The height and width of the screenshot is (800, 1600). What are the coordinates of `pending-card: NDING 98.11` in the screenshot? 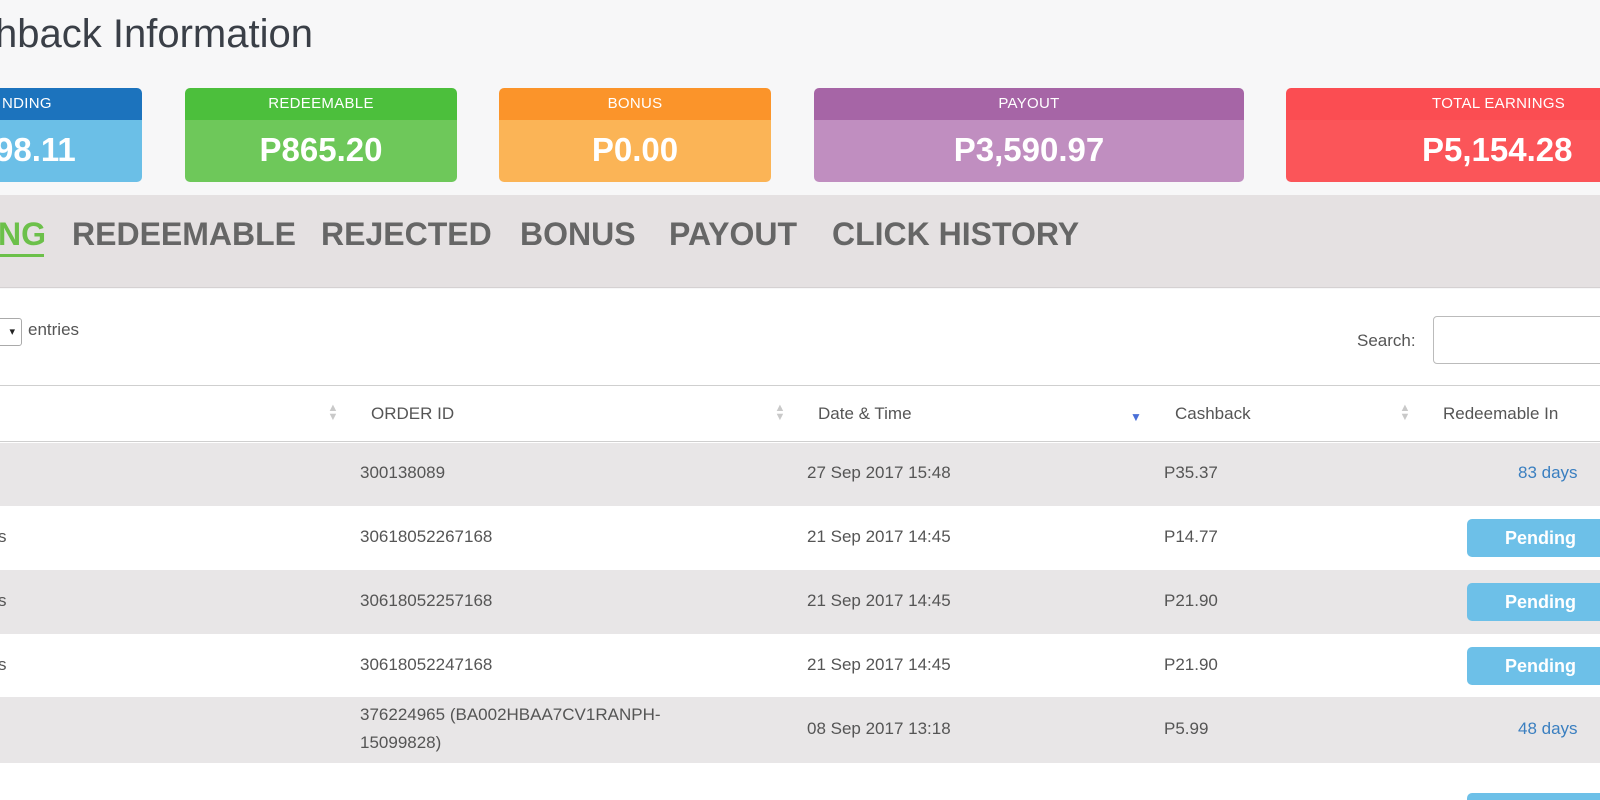 It's located at (71, 135).